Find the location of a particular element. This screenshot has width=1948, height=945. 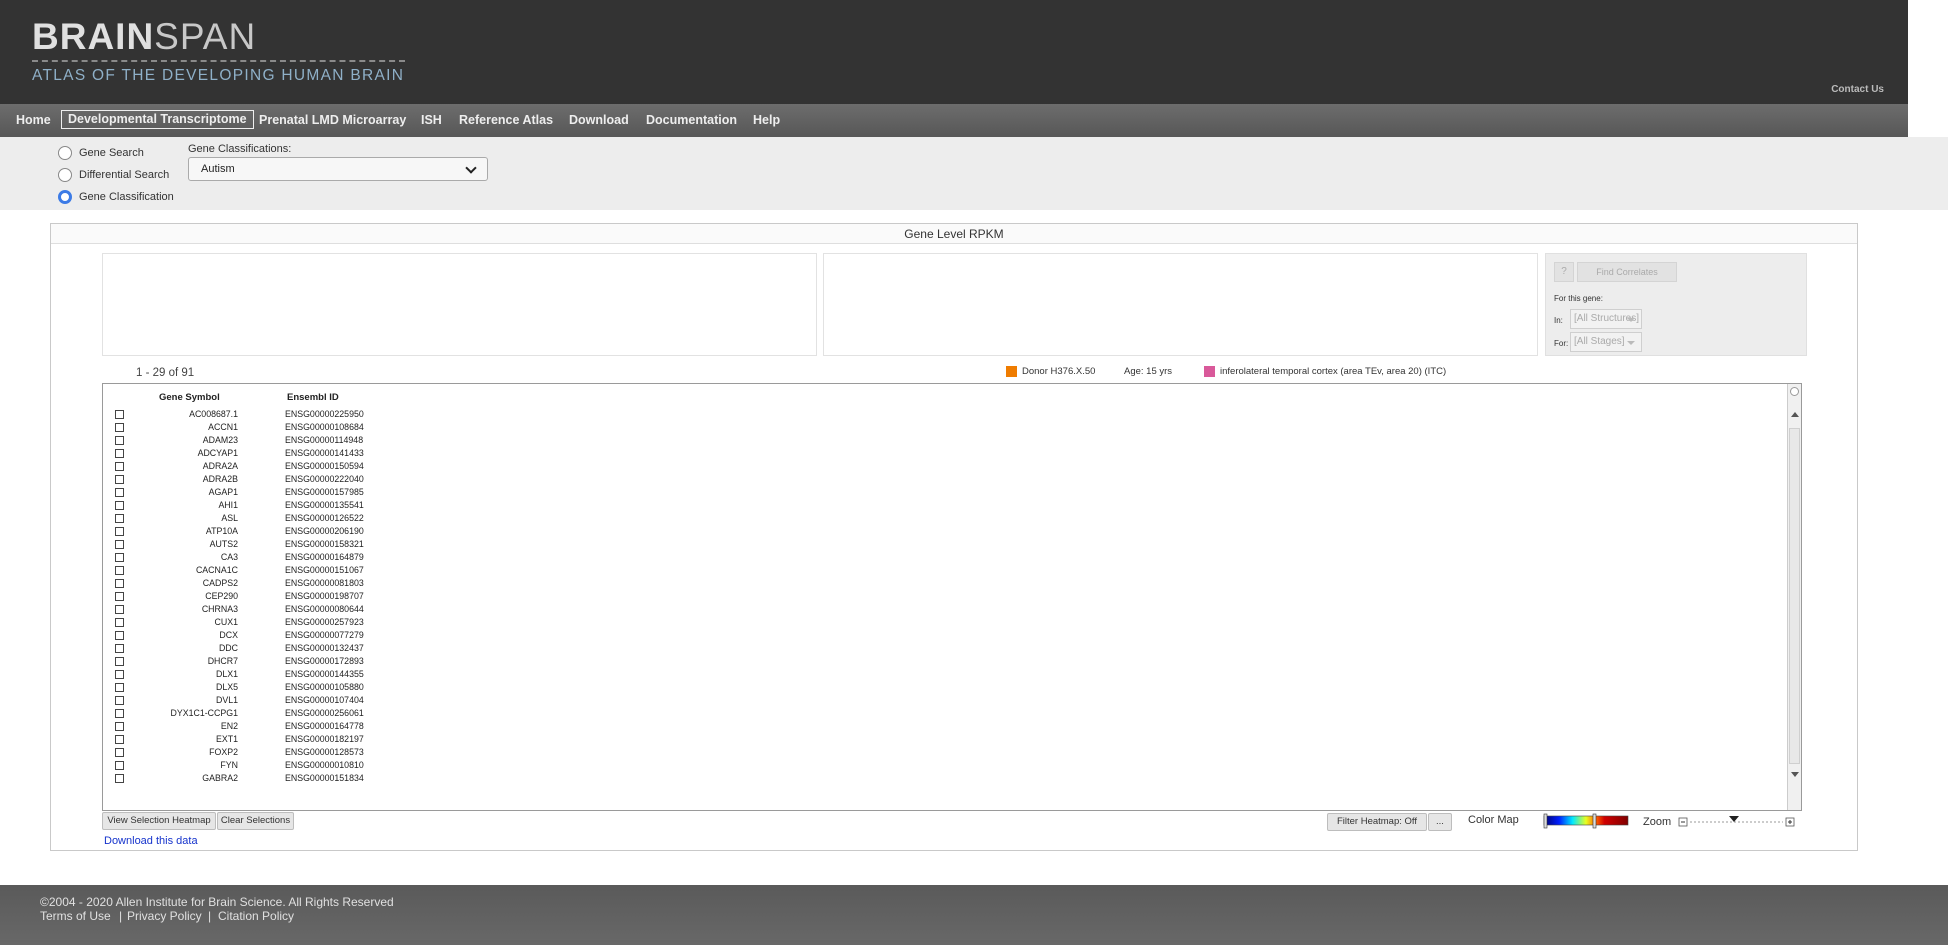

structures-select: [All Structures] is located at coordinates (1606, 319).